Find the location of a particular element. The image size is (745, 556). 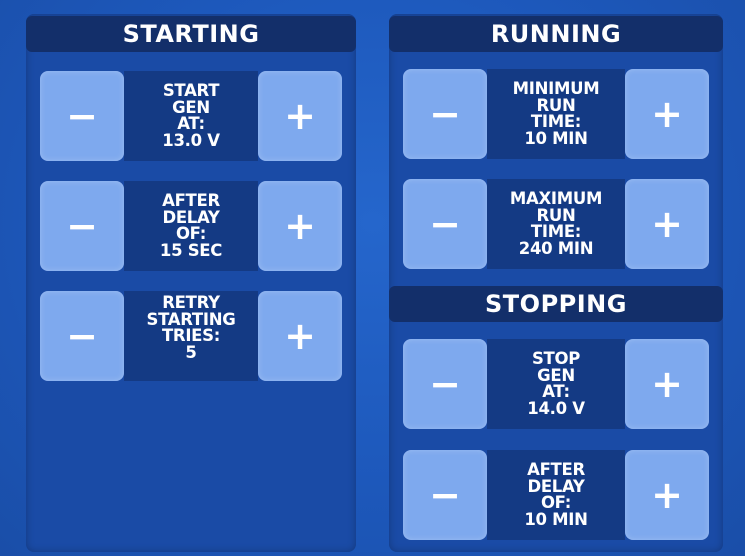

max-run-time-setting: − MAXIMUM RUN TIME: 240 MIN + is located at coordinates (556, 224).